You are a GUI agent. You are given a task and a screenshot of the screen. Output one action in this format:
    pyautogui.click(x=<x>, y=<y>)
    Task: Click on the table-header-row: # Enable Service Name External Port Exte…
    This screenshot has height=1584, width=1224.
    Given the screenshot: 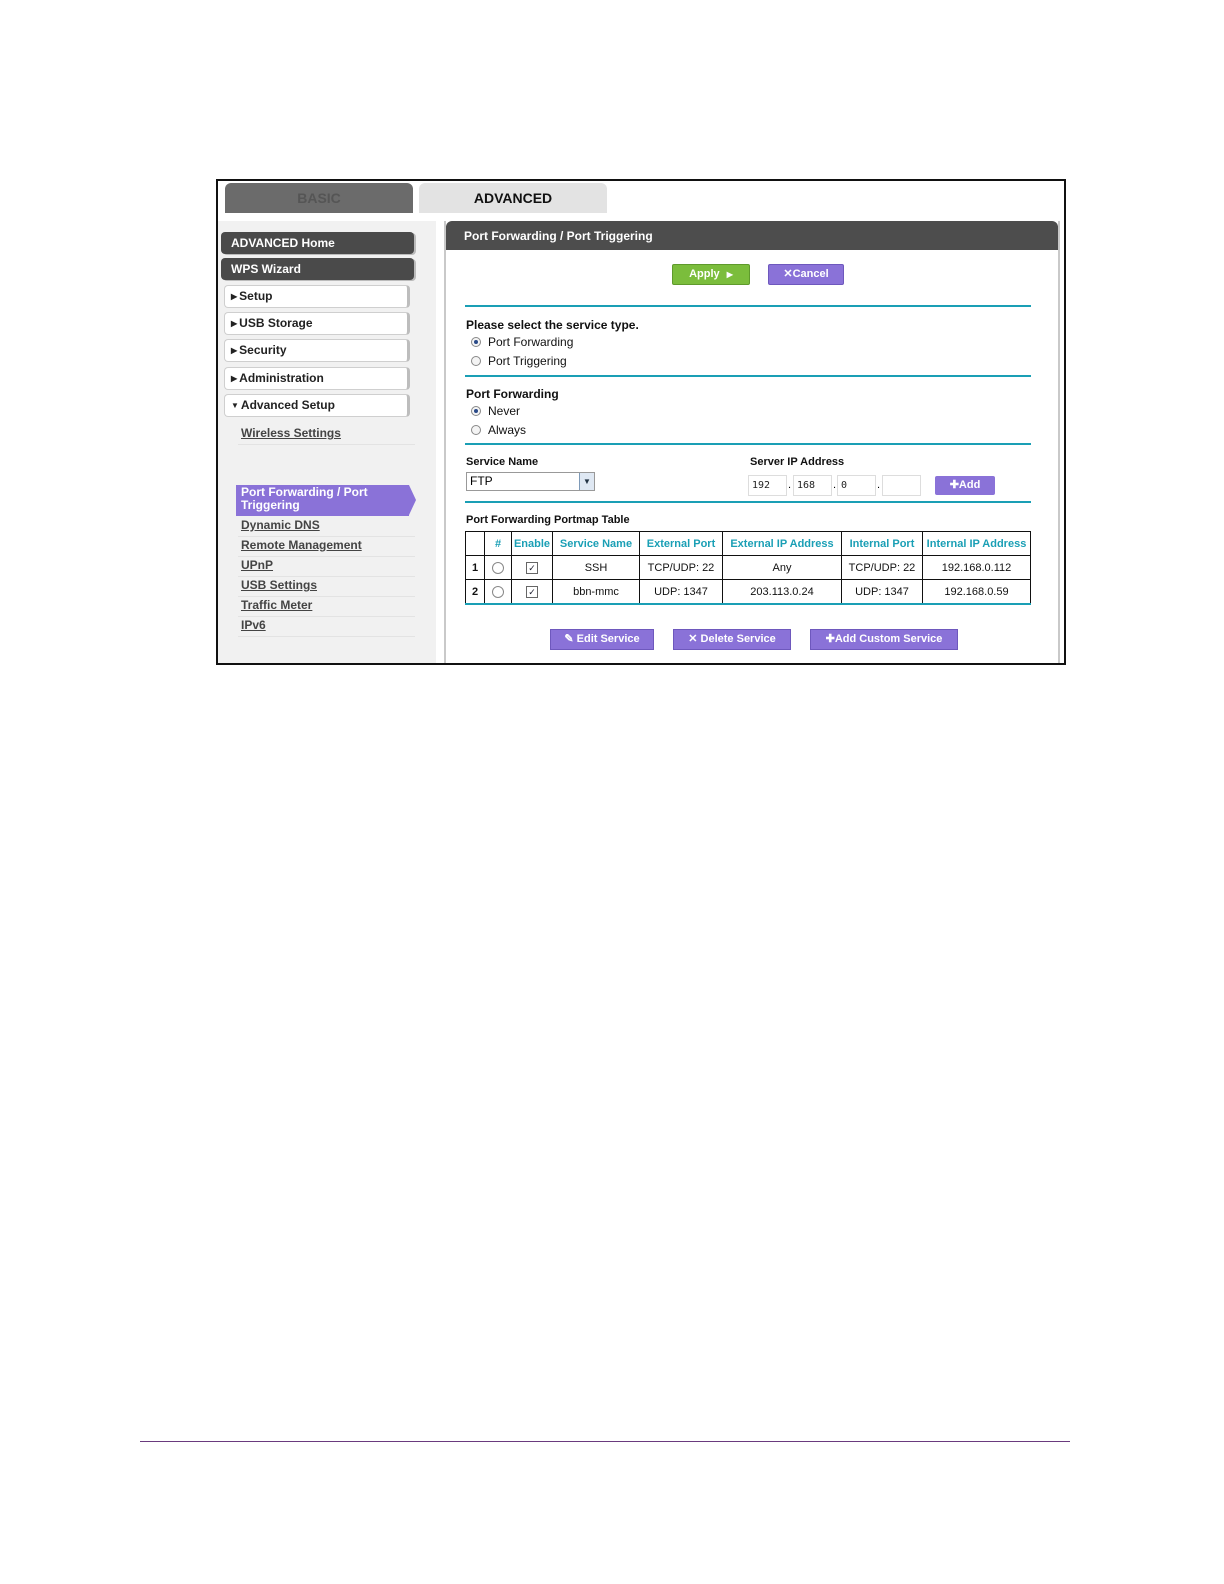 What is the action you would take?
    pyautogui.click(x=748, y=543)
    